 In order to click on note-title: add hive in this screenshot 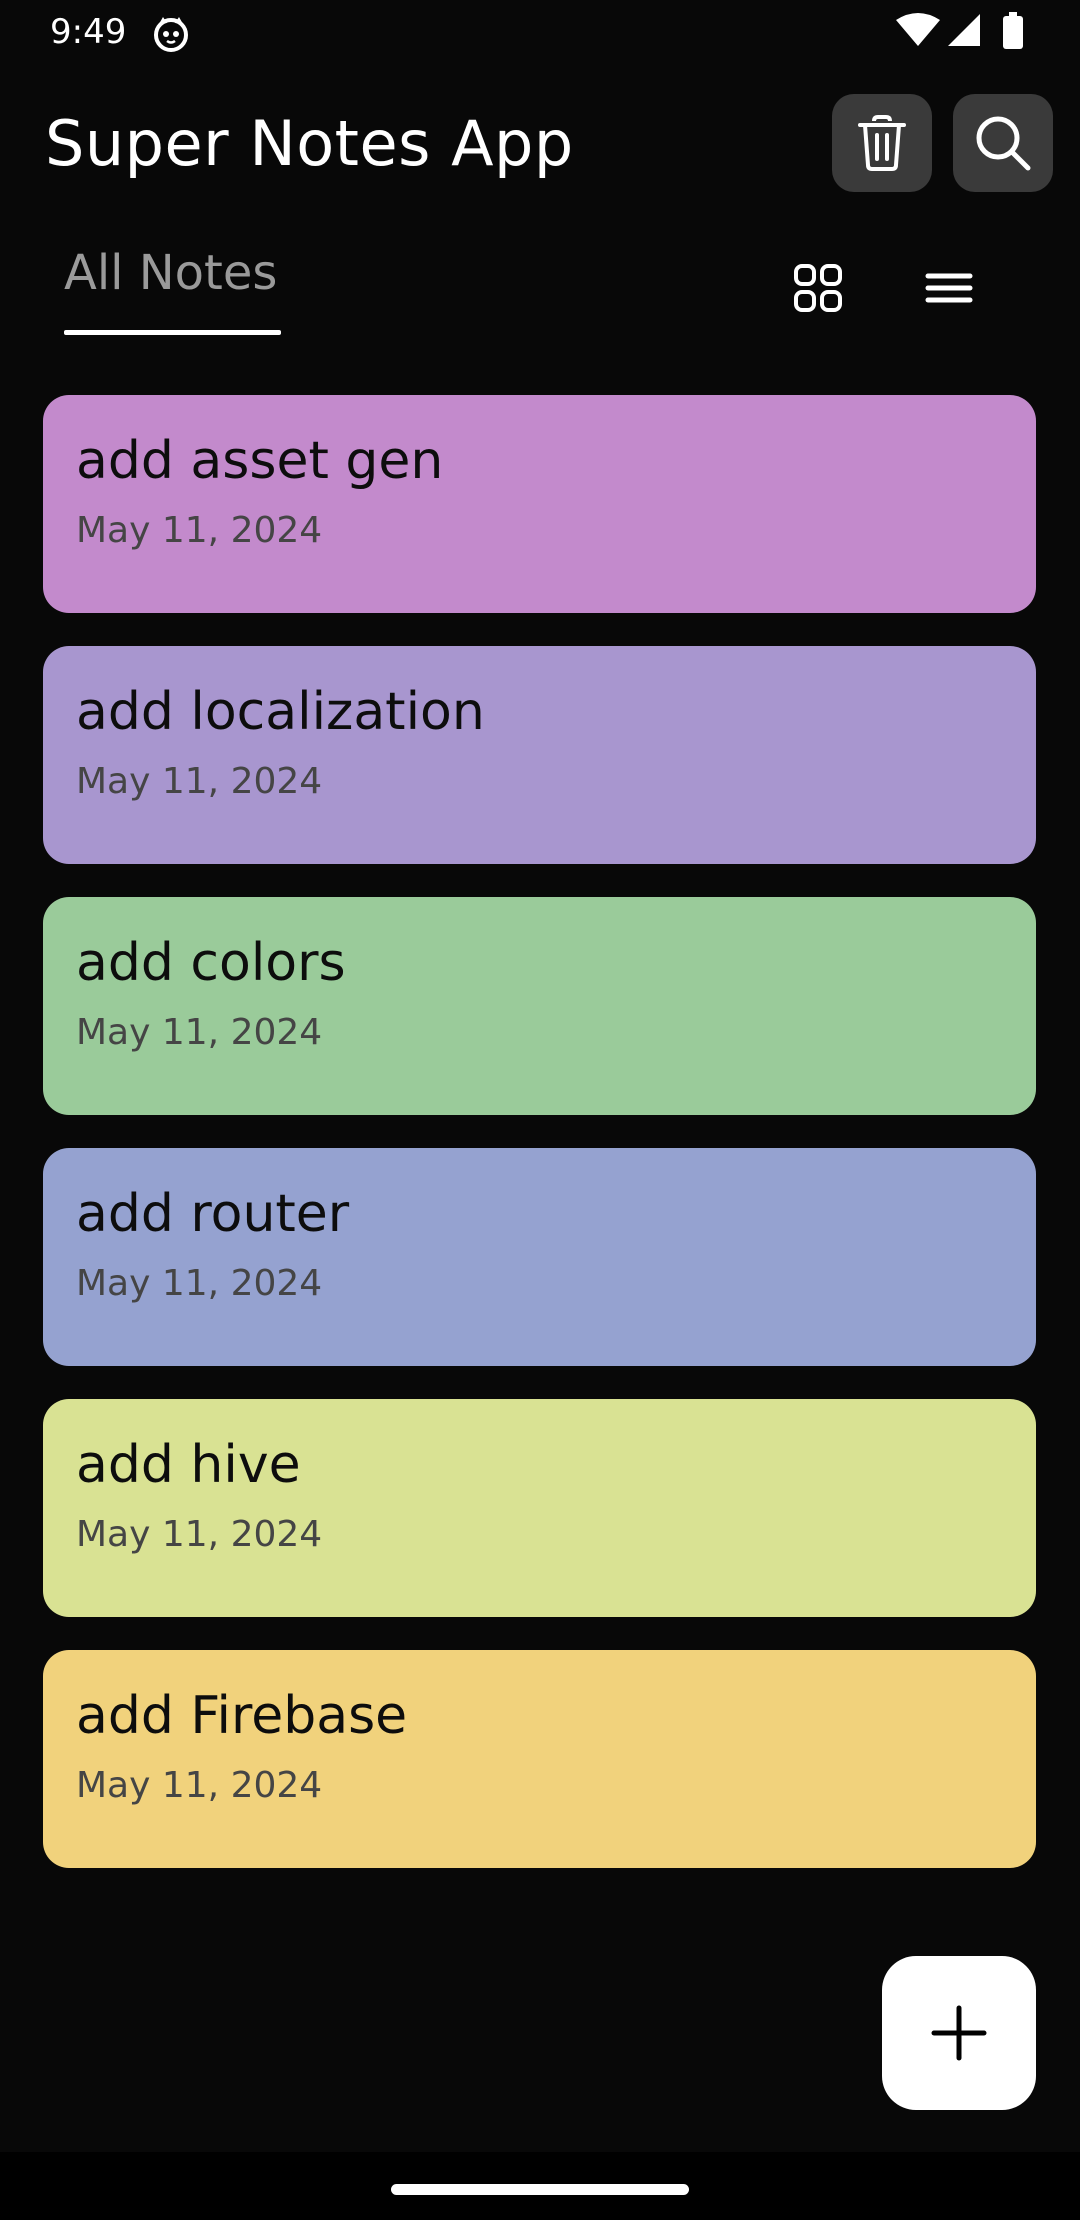, I will do `click(188, 1465)`.